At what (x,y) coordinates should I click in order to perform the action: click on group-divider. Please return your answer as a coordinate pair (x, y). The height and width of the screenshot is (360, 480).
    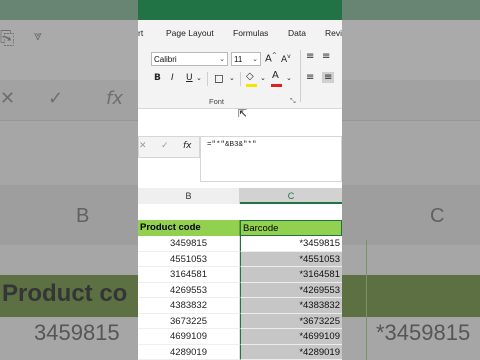
    Looking at the image, I should click on (300, 76).